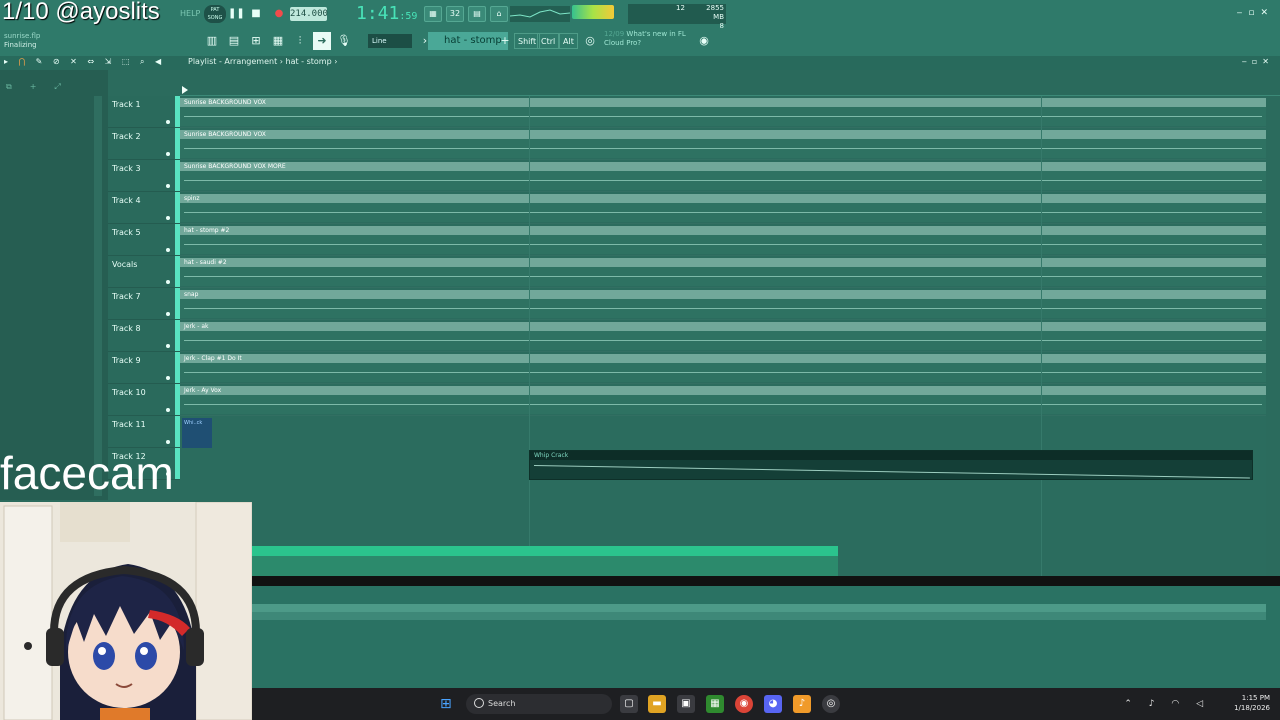  I want to click on track-header: Track 11, so click(144, 432).